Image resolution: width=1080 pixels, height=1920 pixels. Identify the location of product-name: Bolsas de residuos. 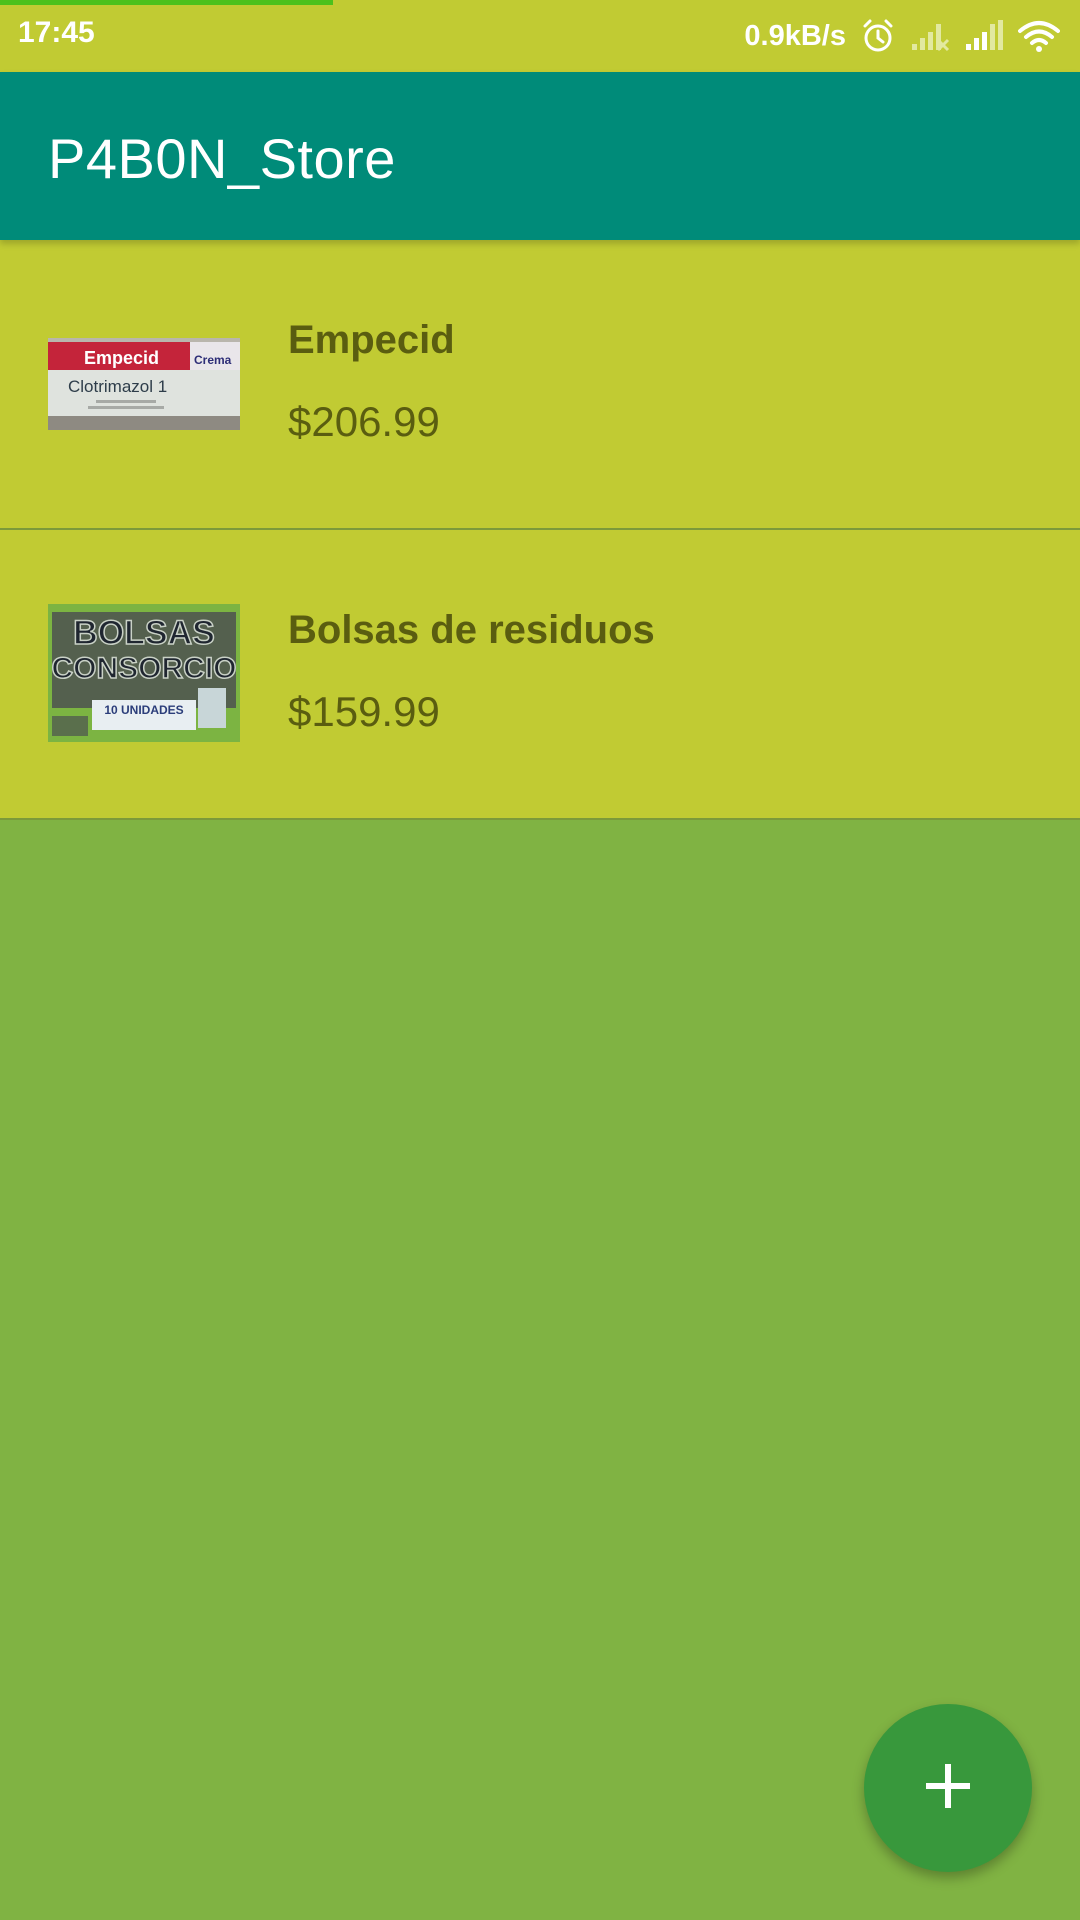
(471, 630).